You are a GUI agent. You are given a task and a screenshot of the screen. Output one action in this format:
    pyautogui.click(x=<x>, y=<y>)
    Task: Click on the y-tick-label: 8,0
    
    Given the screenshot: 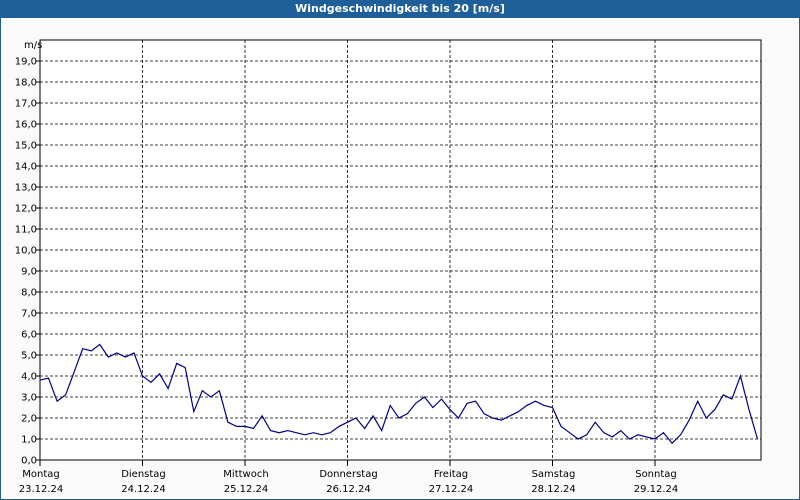 What is the action you would take?
    pyautogui.click(x=29, y=293)
    